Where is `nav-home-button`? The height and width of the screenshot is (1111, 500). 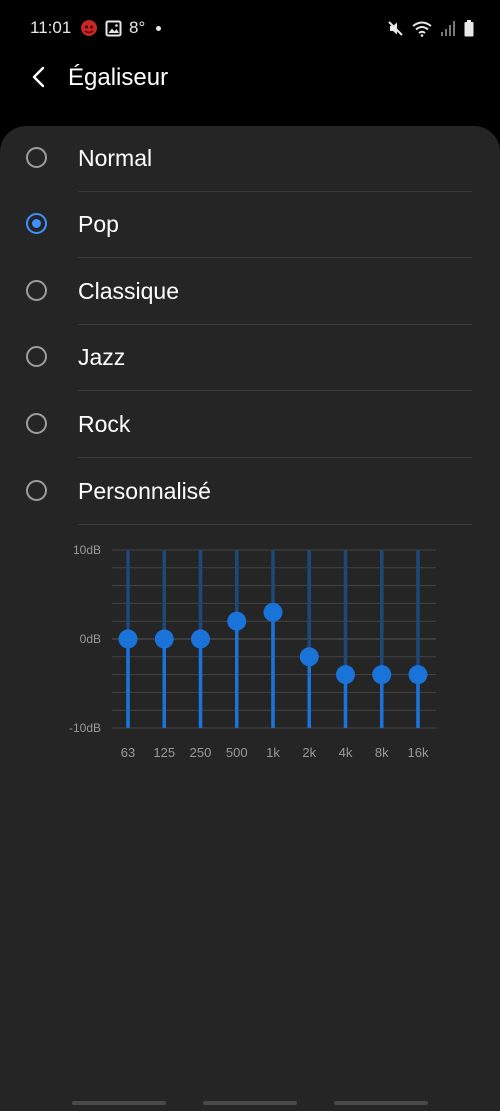 nav-home-button is located at coordinates (250, 1103).